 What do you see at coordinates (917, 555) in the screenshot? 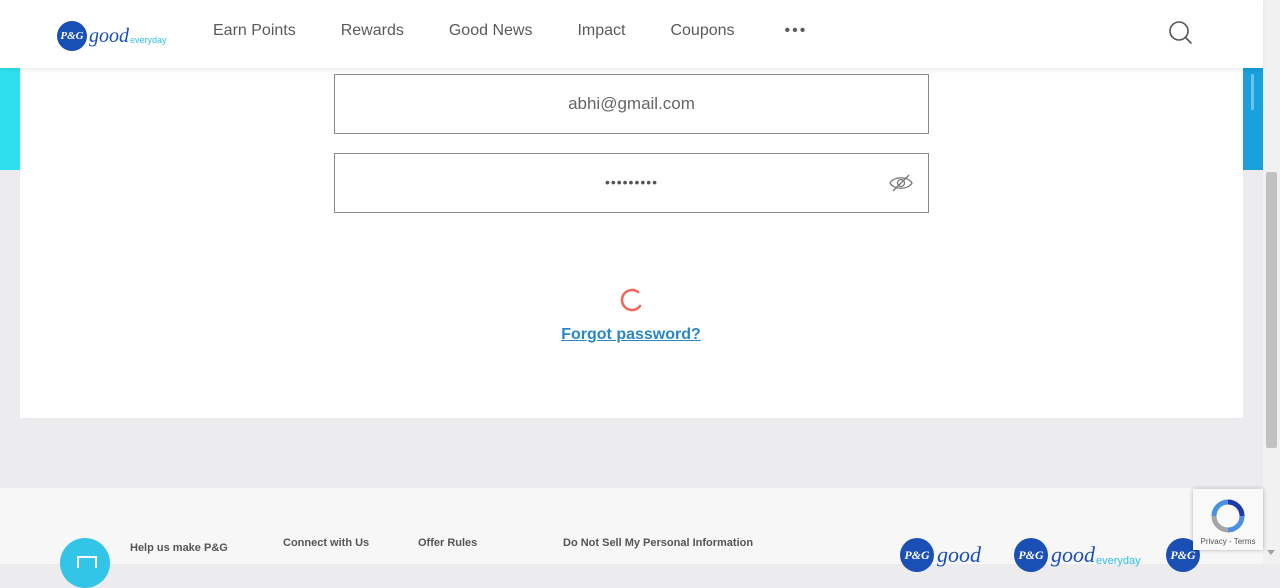
I see `footer-pg-badge: P&G` at bounding box center [917, 555].